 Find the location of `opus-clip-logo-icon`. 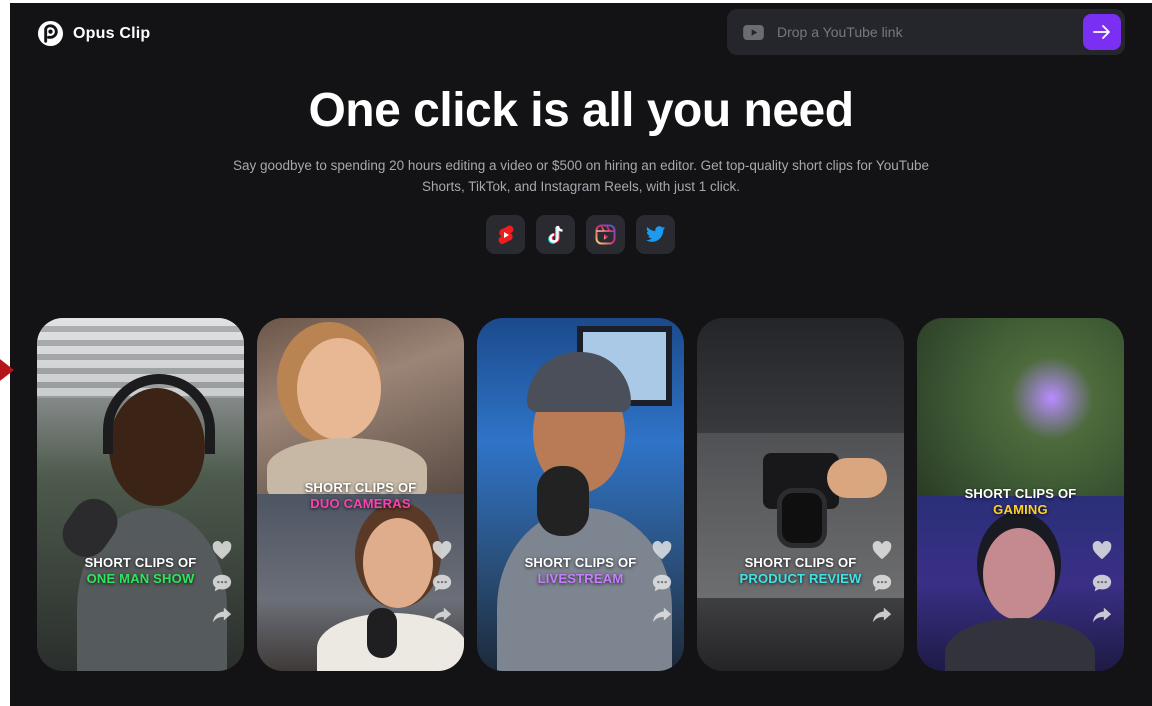

opus-clip-logo-icon is located at coordinates (50, 33).